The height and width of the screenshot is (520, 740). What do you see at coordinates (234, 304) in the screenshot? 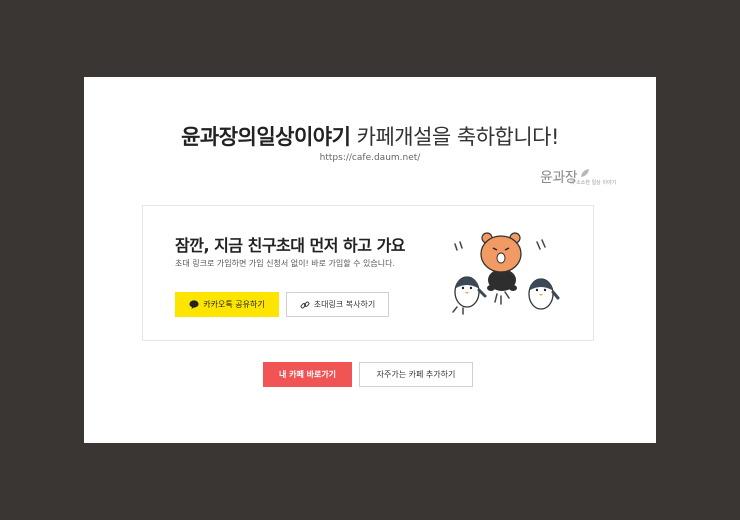
I see `kakao-share-label: 카카오톡 공유하기` at bounding box center [234, 304].